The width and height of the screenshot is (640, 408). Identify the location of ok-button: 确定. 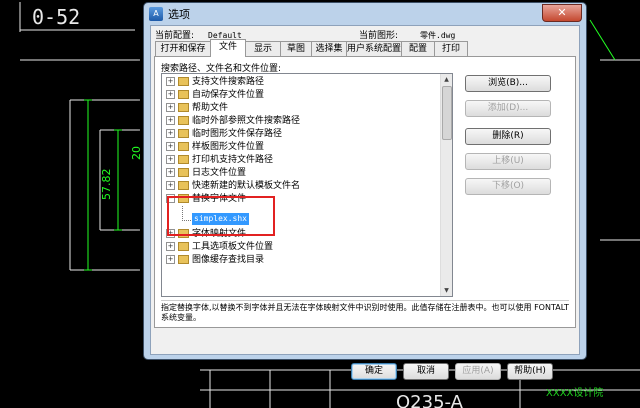
(374, 371).